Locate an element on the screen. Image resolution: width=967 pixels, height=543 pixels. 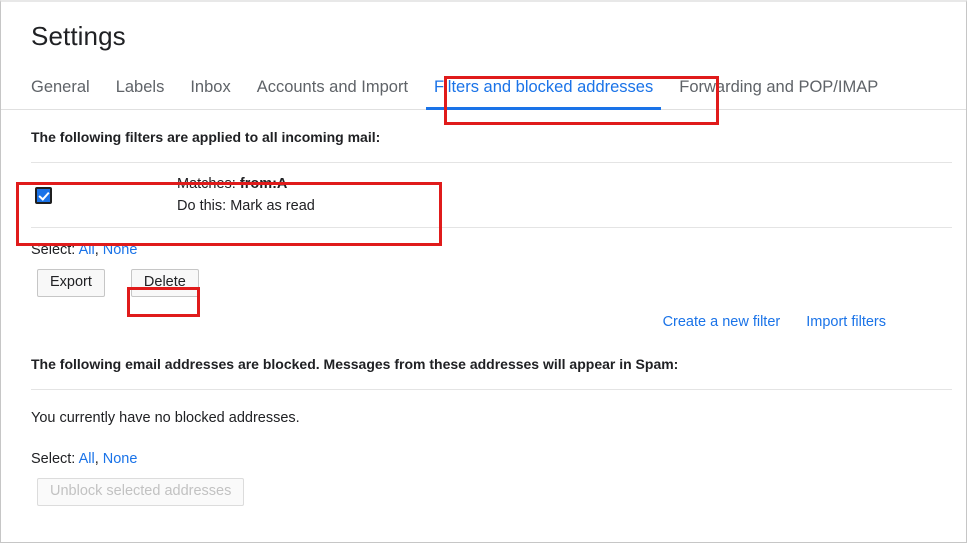
filters-button-row: Export Delete is located at coordinates (483, 278).